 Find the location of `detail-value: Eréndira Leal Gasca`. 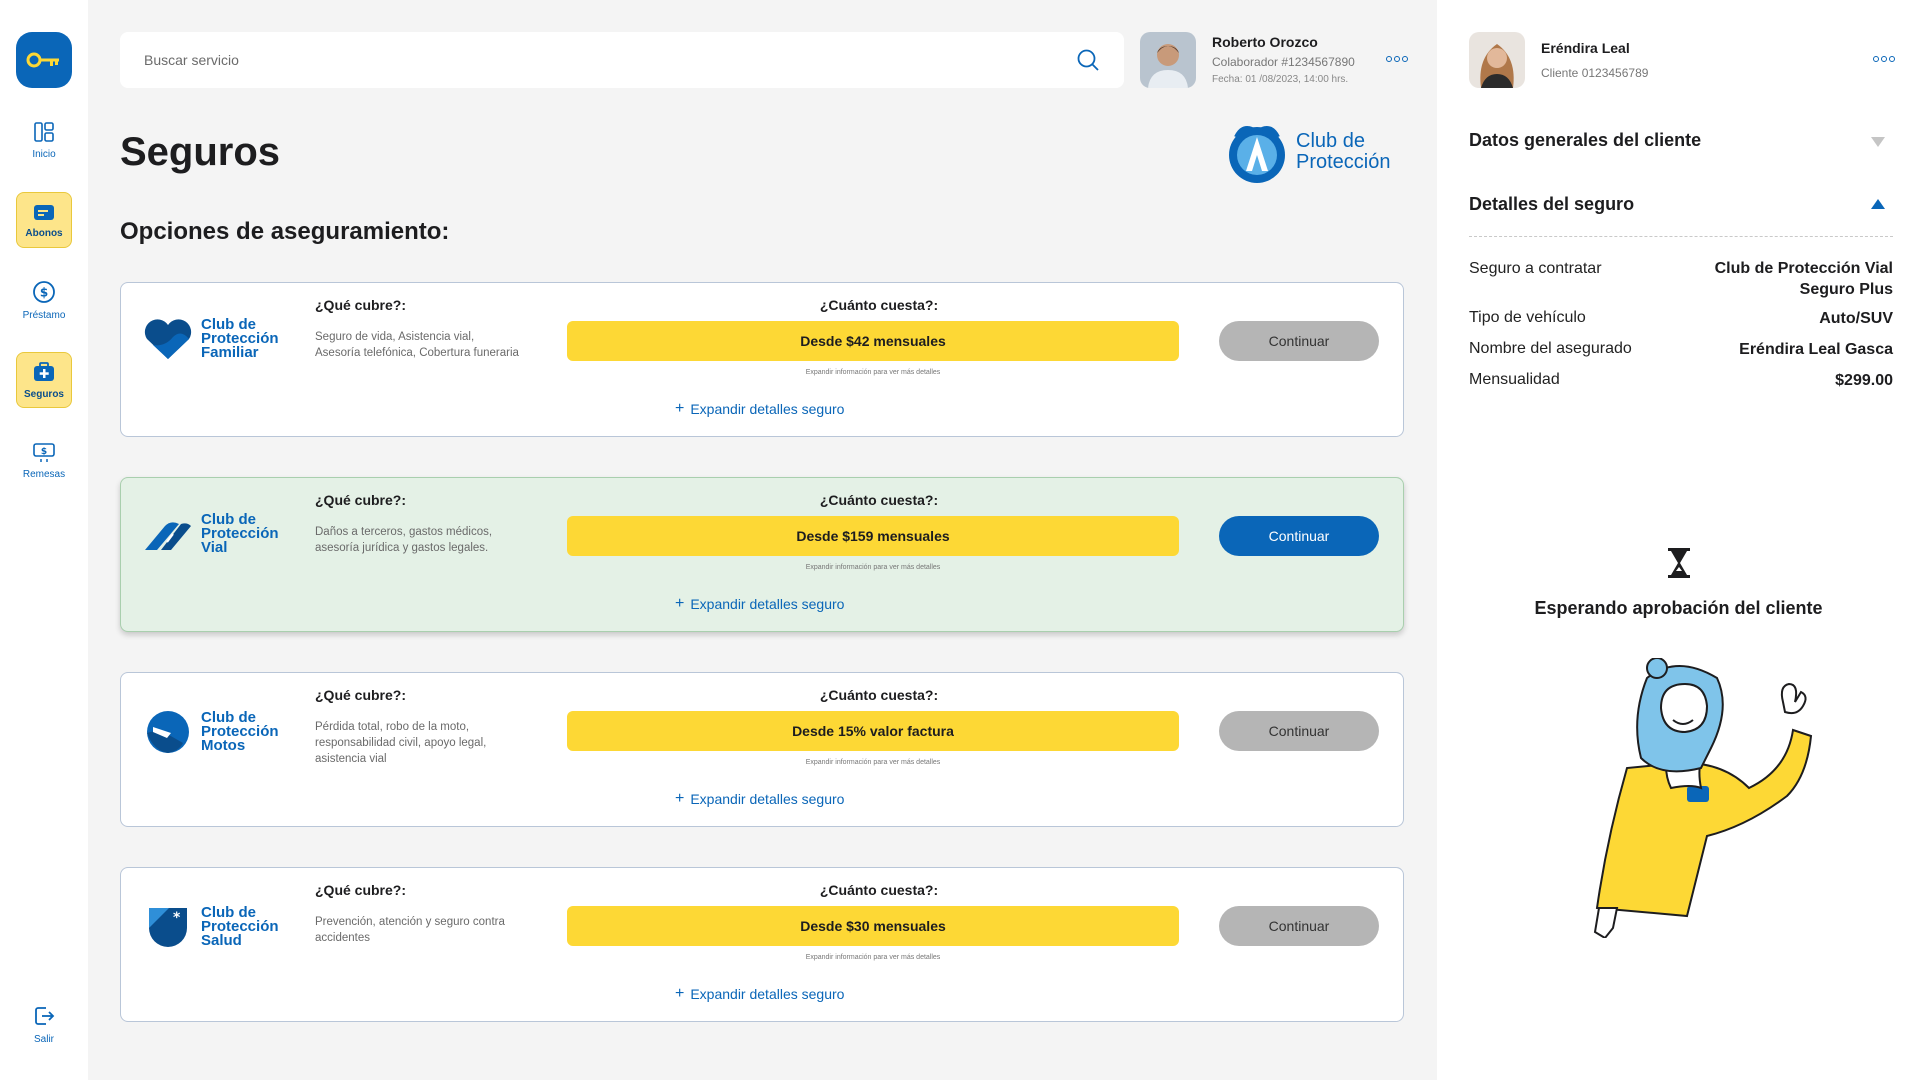

detail-value: Eréndira Leal Gasca is located at coordinates (1816, 349).